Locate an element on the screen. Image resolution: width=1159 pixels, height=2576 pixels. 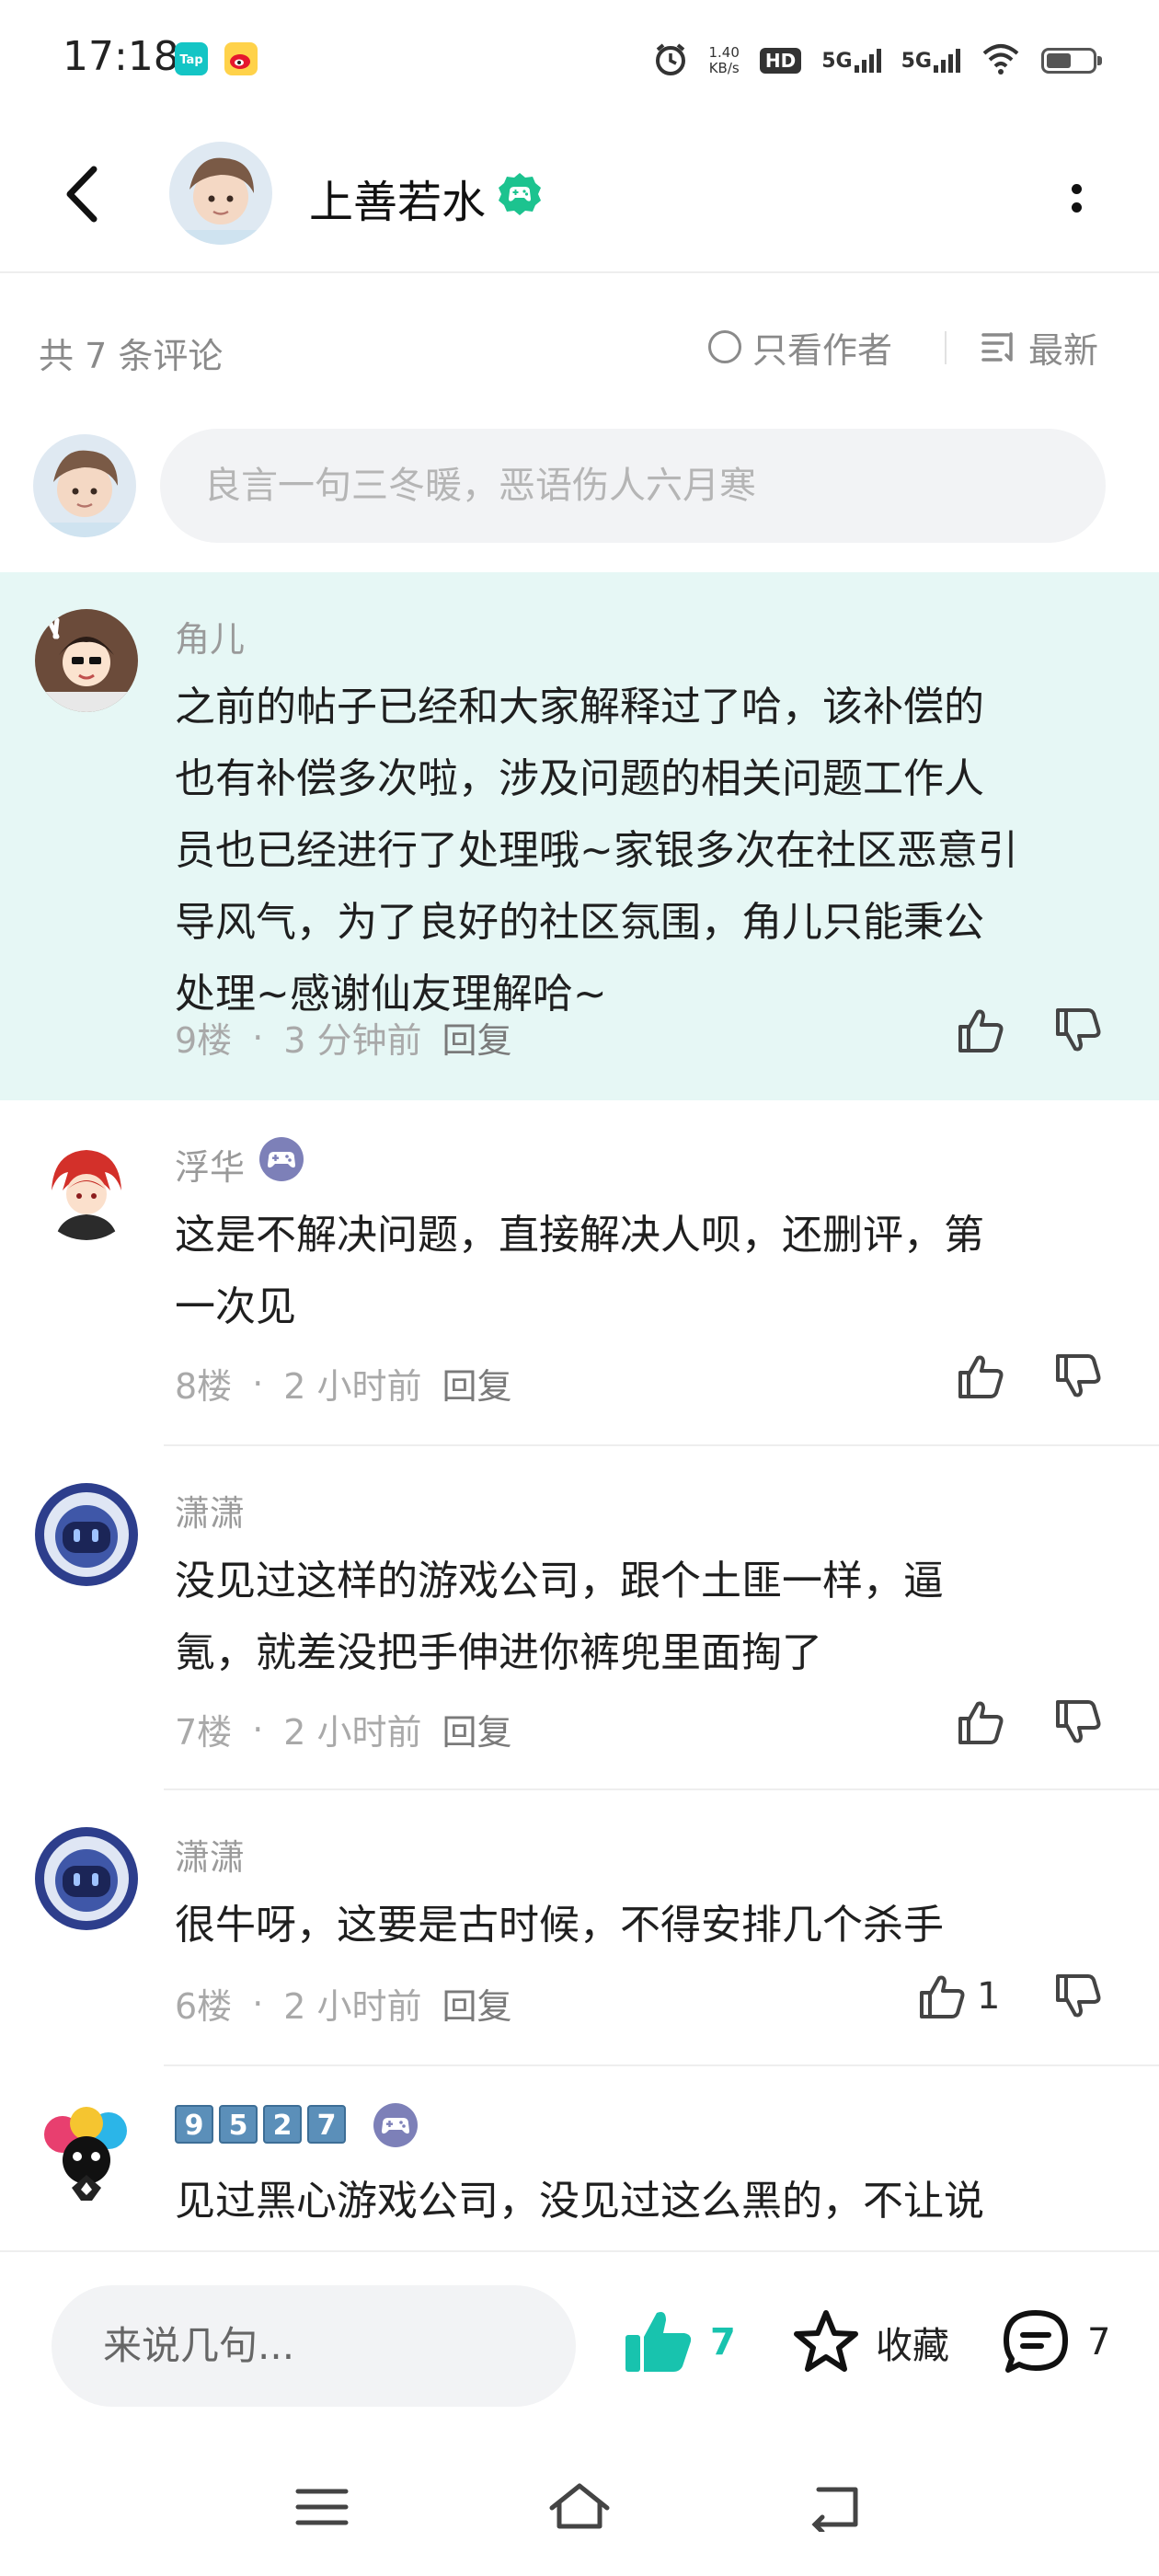
comment-body: 没见过这样的游戏公司，跟个土匪一样，逼 氪，就差没把手伸进你裤兜里面掏了 is located at coordinates (559, 1617).